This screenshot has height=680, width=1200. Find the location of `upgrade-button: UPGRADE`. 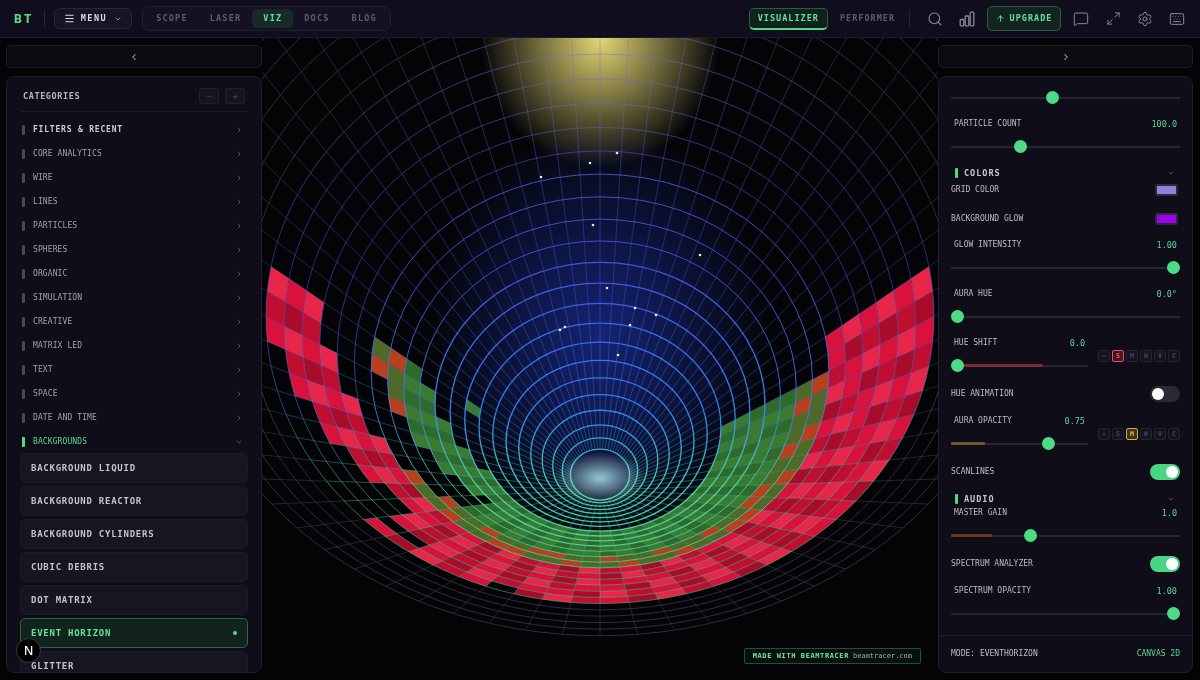

upgrade-button: UPGRADE is located at coordinates (1024, 18).